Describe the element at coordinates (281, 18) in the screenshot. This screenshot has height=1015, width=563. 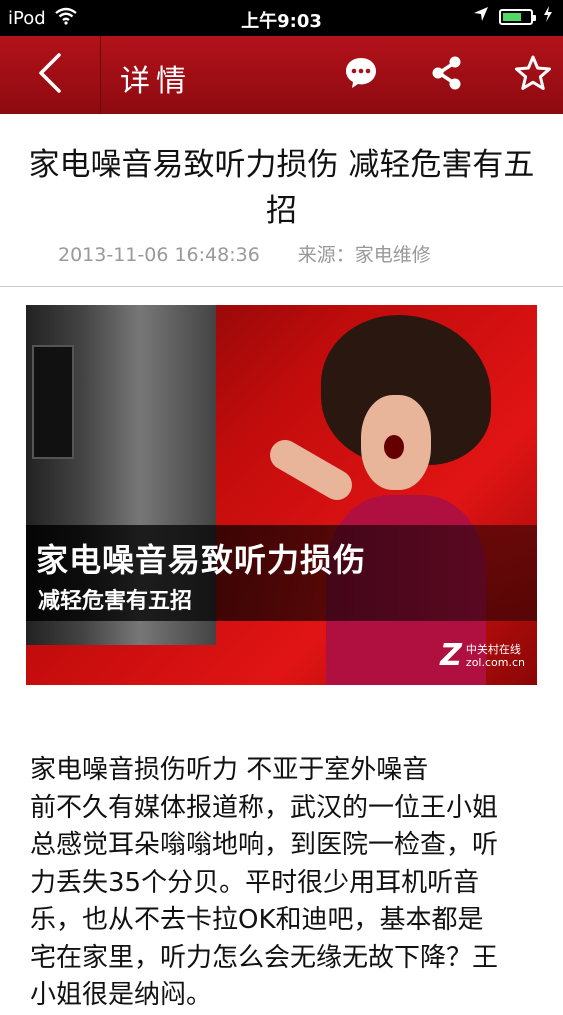
I see `status-bar: iPod 上午9:03` at that location.